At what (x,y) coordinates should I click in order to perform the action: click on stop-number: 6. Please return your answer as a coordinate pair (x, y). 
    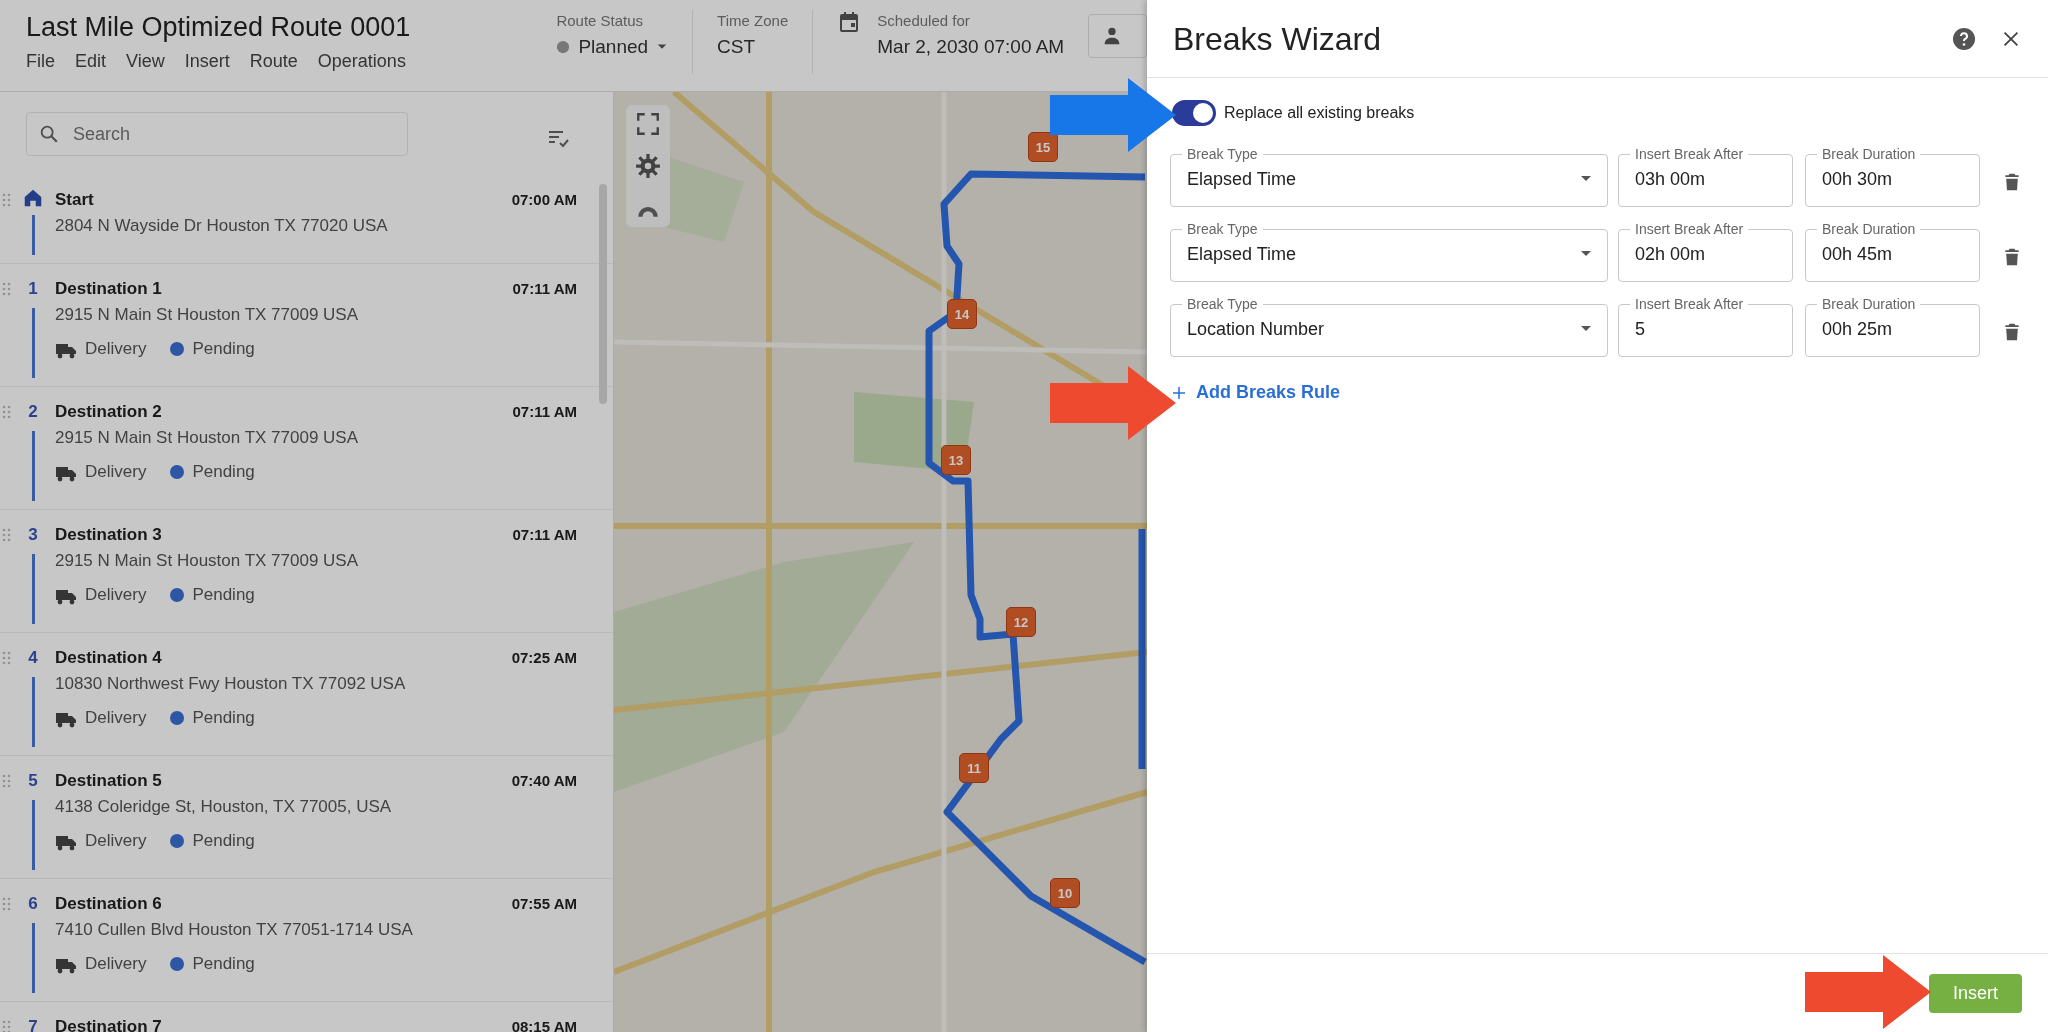
    Looking at the image, I should click on (33, 904).